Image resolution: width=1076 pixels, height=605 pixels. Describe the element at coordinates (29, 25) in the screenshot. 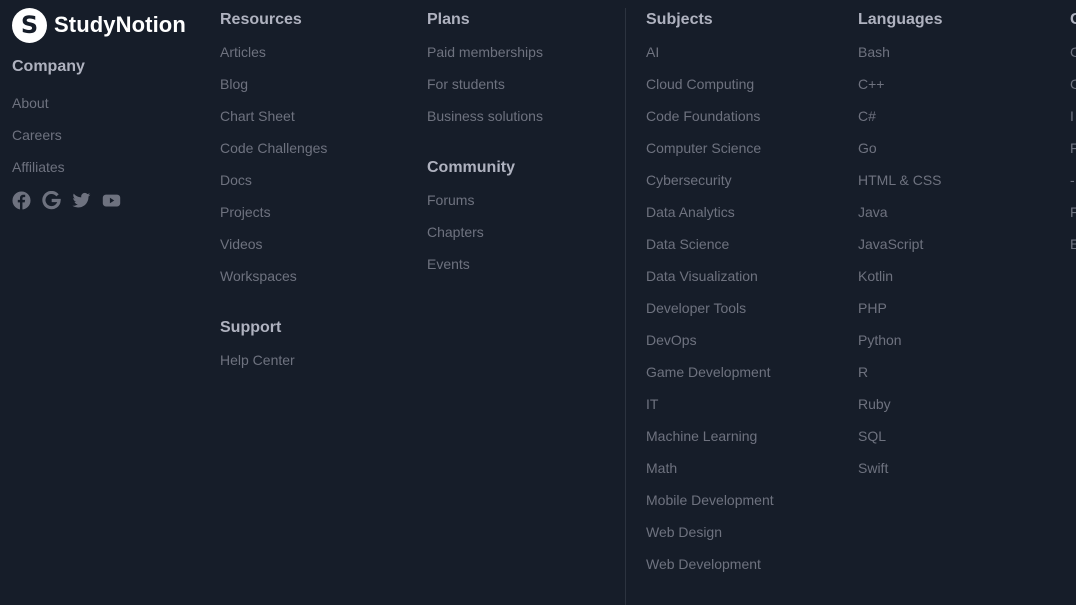

I see `logo-mark: S` at that location.